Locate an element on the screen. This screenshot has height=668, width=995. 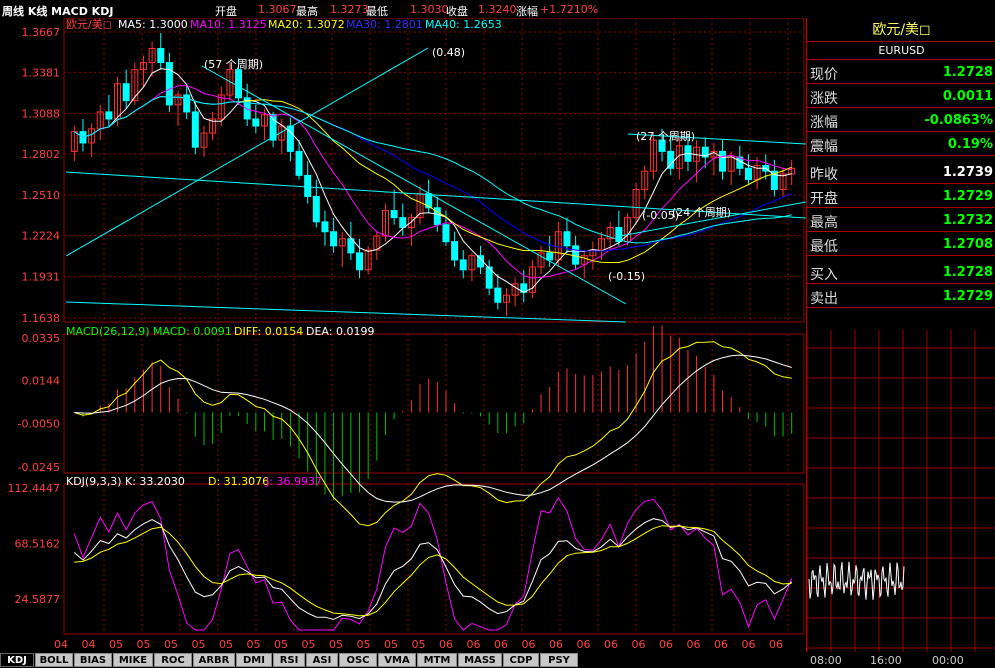
ma40-legend: MA40: 1.2653 is located at coordinates (463, 24).